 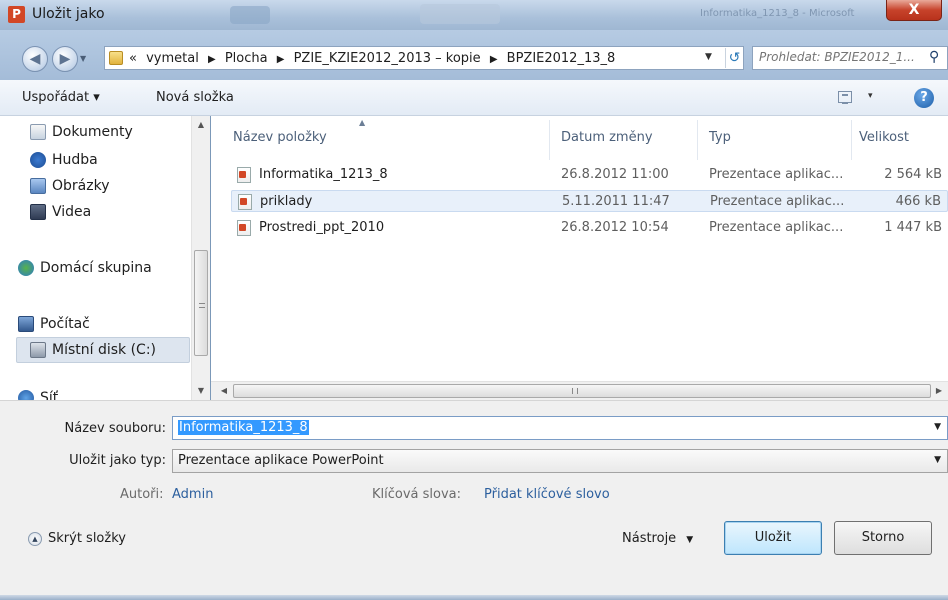 What do you see at coordinates (280, 137) in the screenshot?
I see `column-header-name: Název položky` at bounding box center [280, 137].